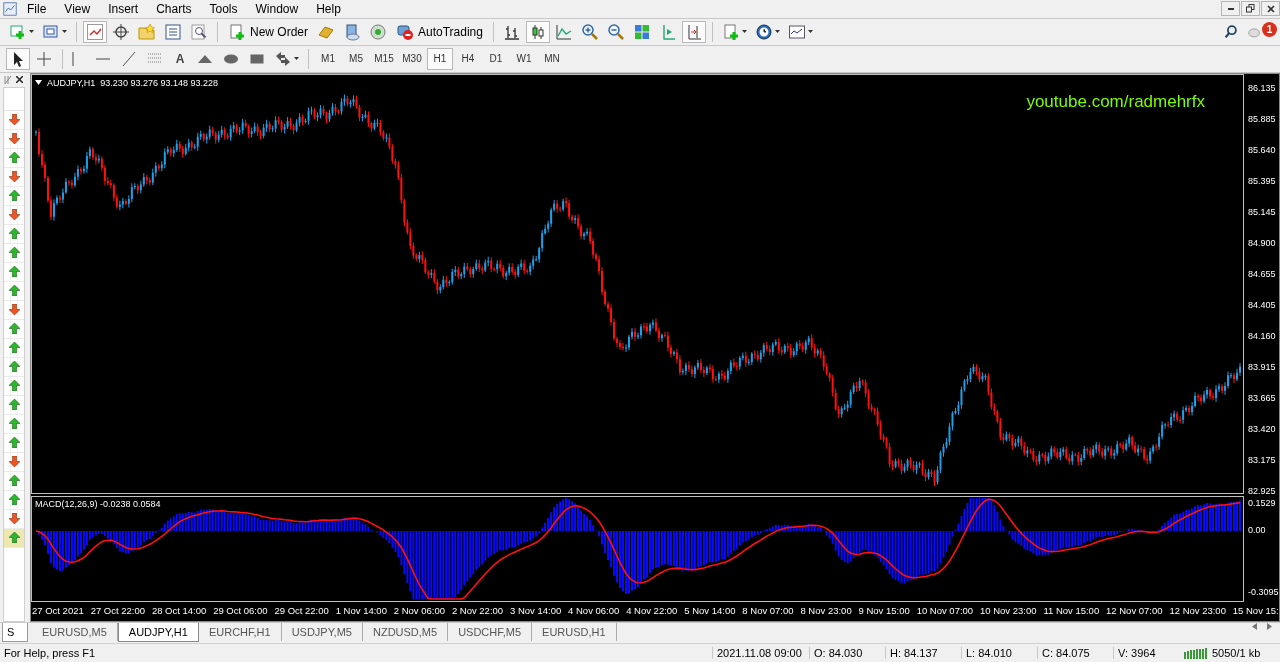 This screenshot has width=1280, height=662. I want to click on time-axis-label: 9 Nov 15:00, so click(884, 611).